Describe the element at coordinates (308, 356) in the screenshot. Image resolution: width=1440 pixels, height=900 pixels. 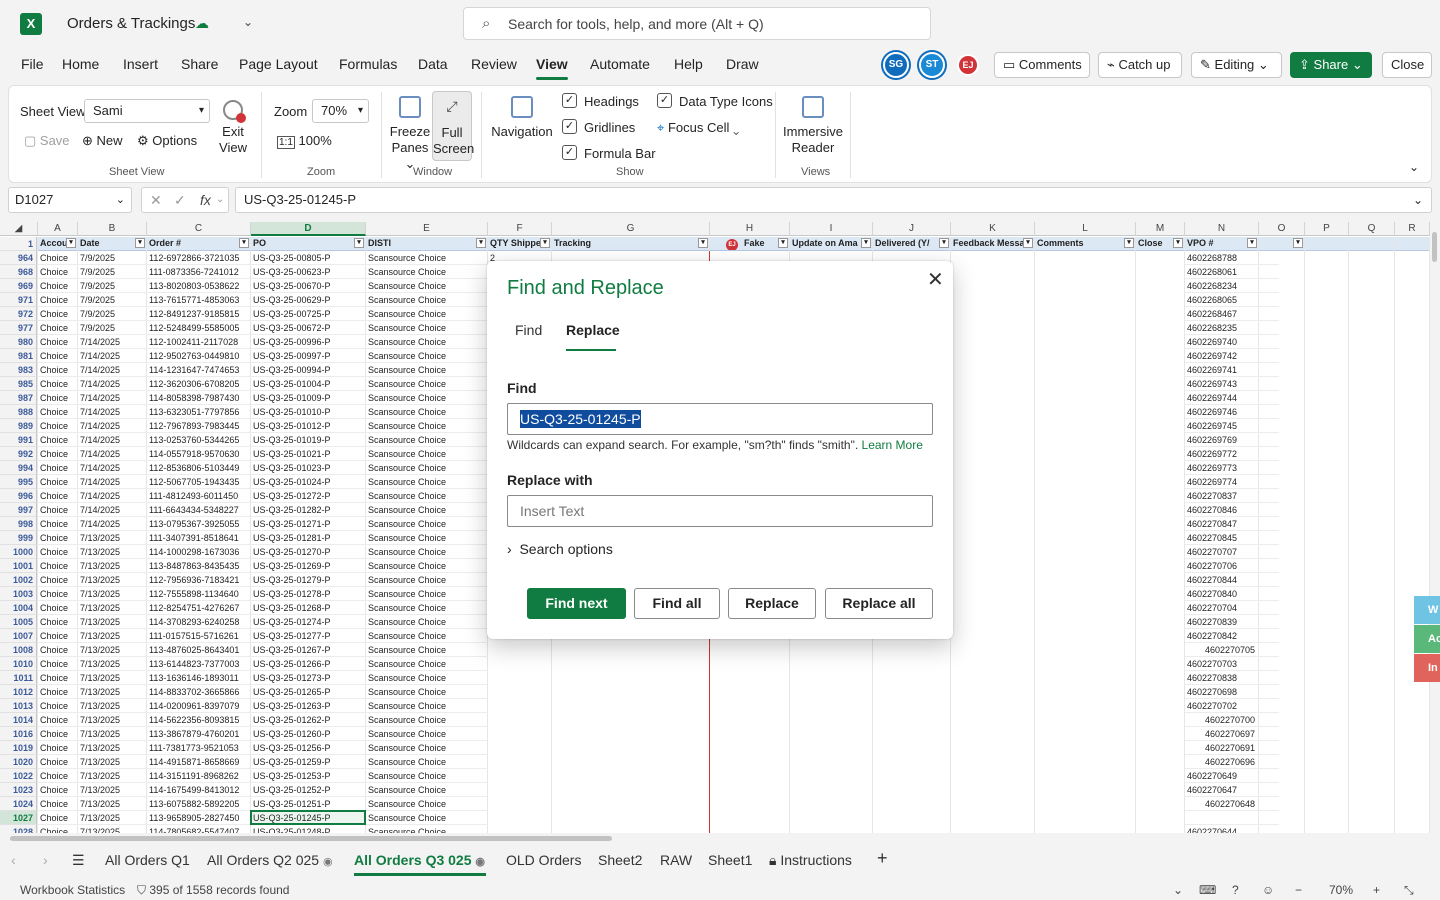
I see `table-cell: US-Q3-25-00997-P` at that location.